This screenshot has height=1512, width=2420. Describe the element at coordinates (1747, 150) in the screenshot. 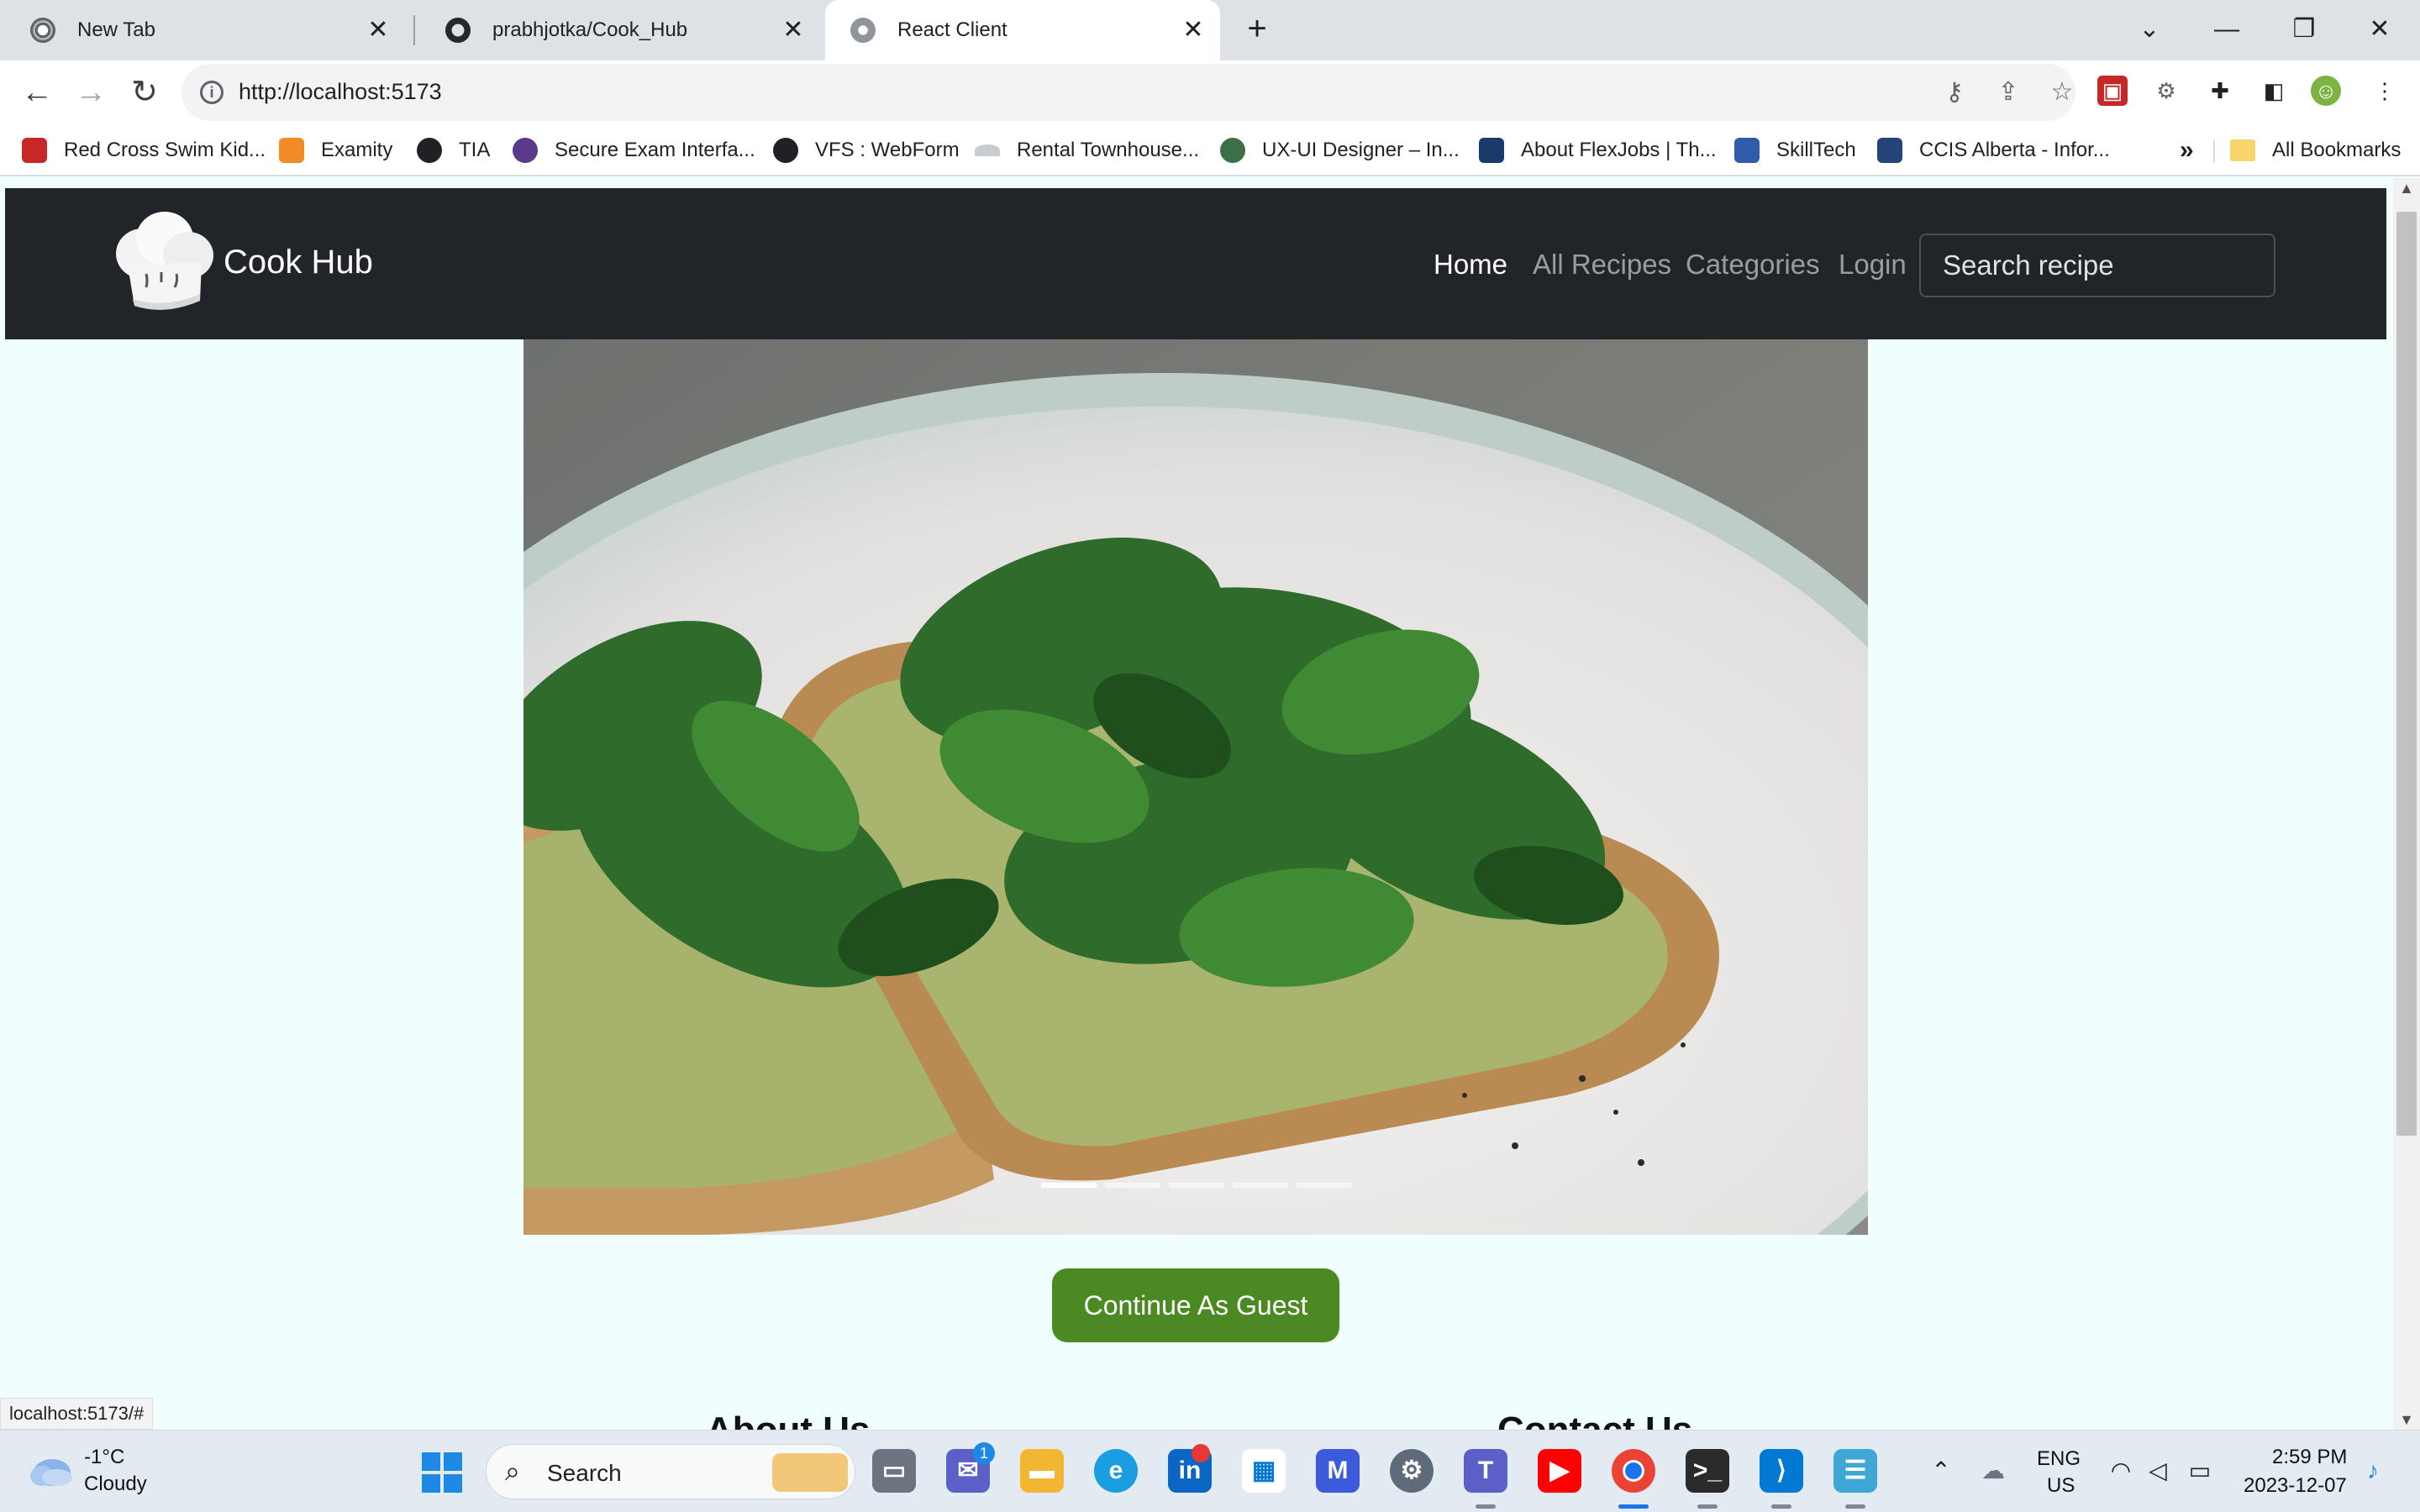

I see `skilltech-icon` at that location.